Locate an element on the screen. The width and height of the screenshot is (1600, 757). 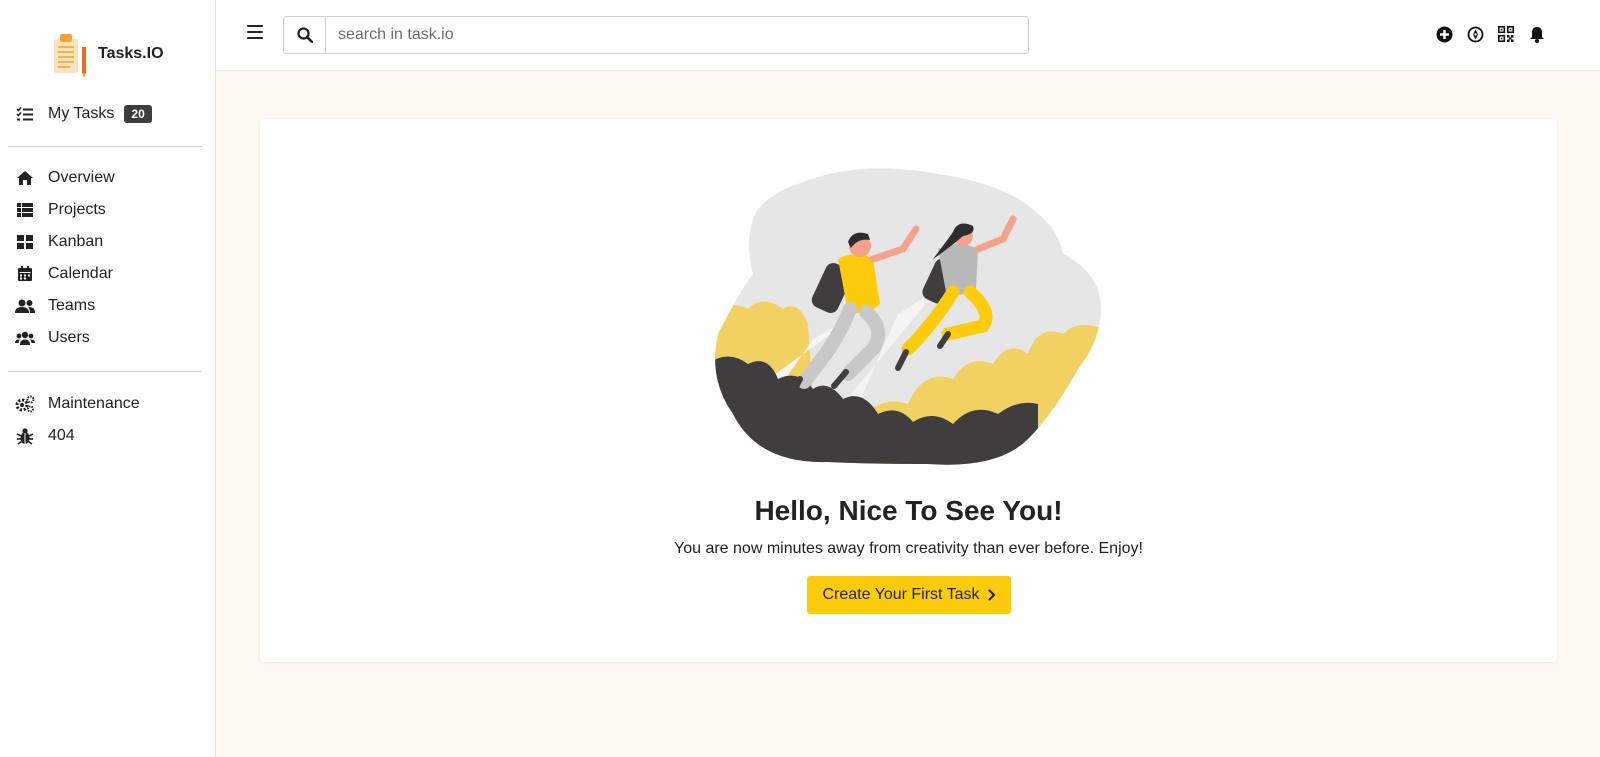
sidebar-item-label: 404 is located at coordinates (61, 435).